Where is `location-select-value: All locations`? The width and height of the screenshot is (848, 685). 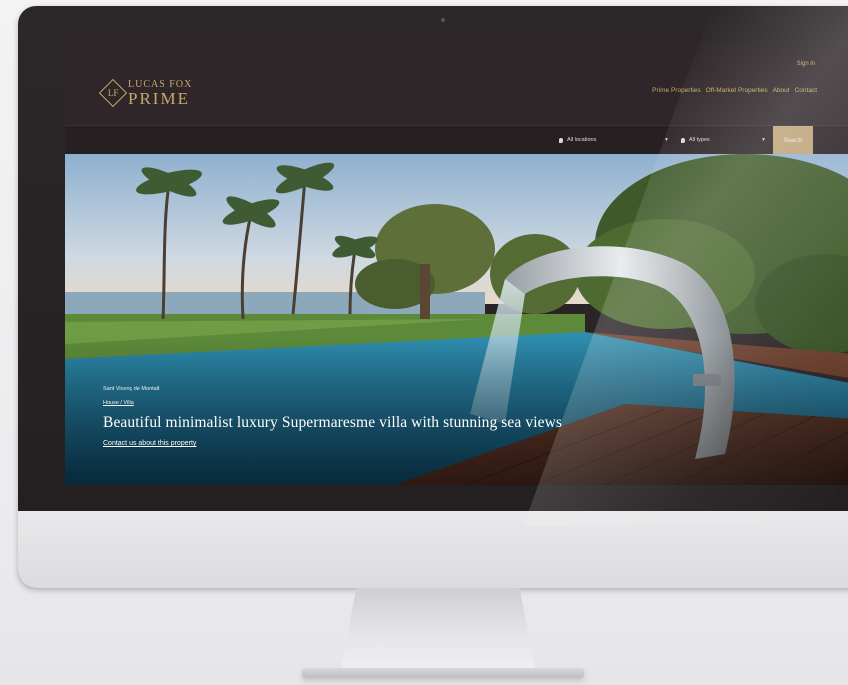
location-select-value: All locations is located at coordinates (582, 140).